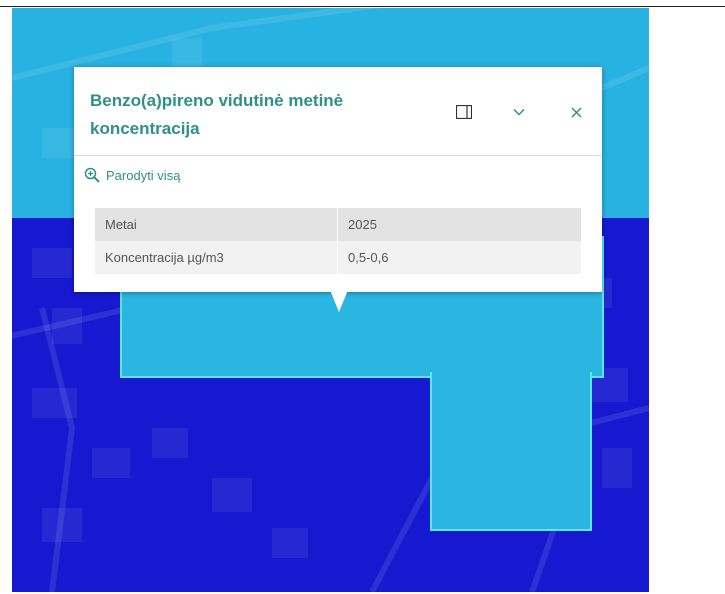  What do you see at coordinates (362, 6) in the screenshot?
I see `top-divider` at bounding box center [362, 6].